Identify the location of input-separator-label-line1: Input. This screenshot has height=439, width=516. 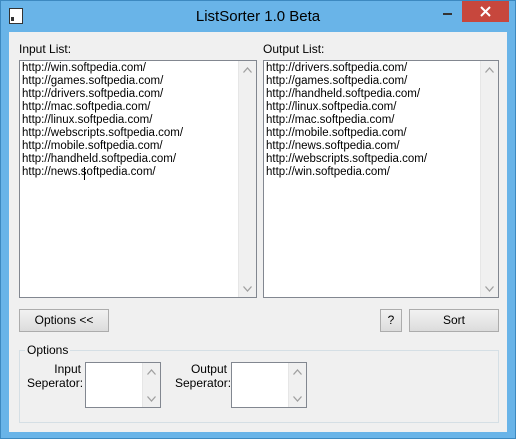
(67, 369).